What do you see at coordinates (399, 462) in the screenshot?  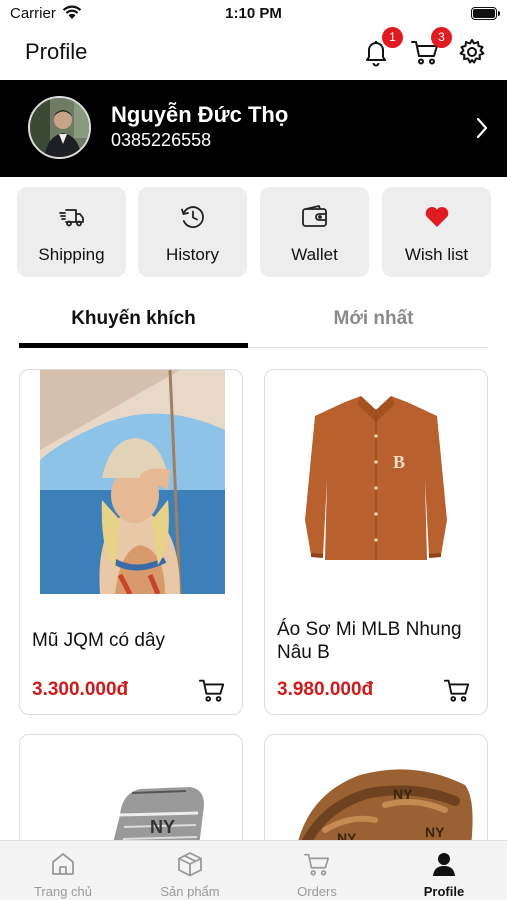 I see `svg-text: B` at bounding box center [399, 462].